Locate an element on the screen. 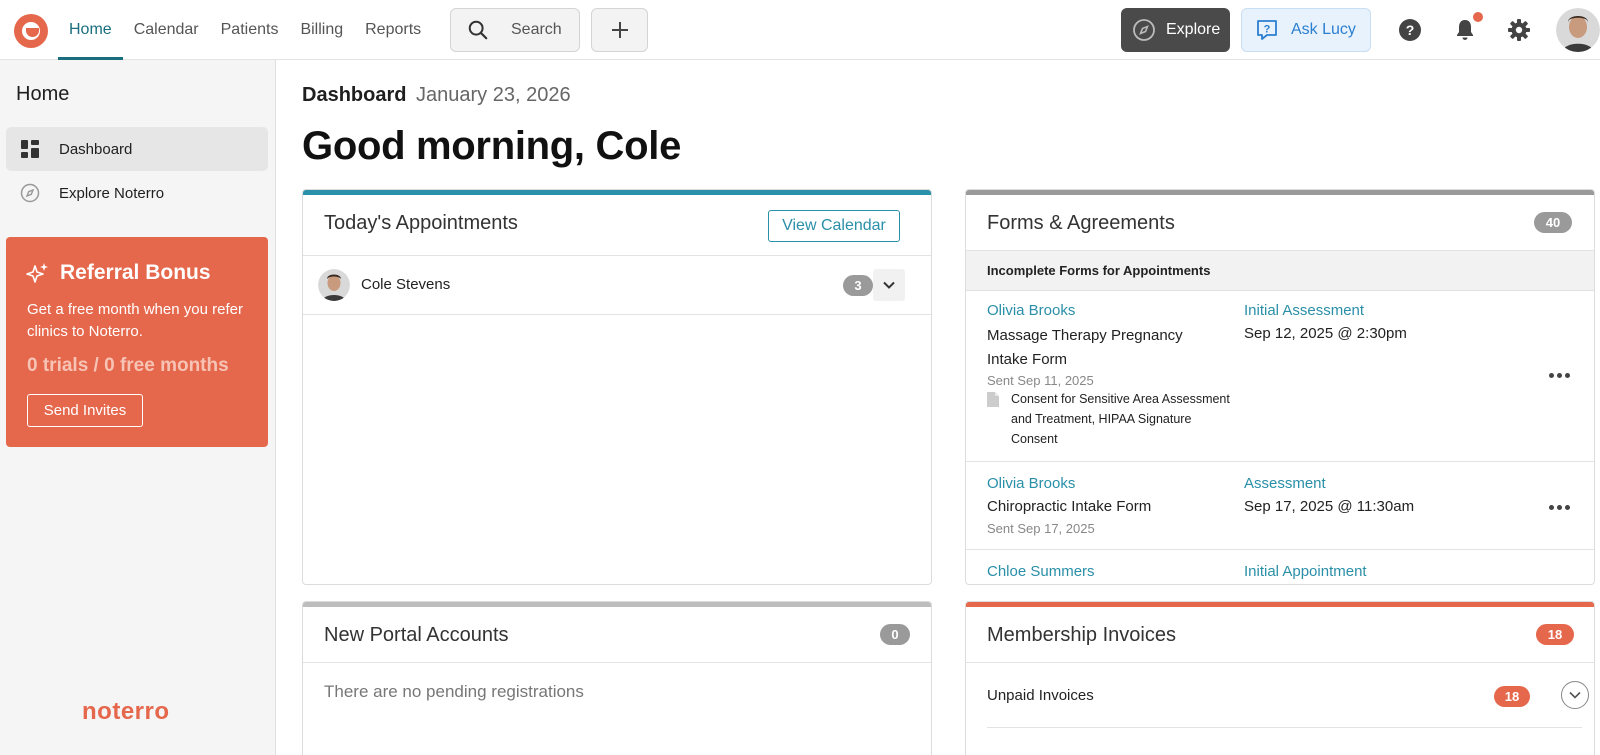 The height and width of the screenshot is (755, 1600). explore-button: Explore is located at coordinates (1175, 30).